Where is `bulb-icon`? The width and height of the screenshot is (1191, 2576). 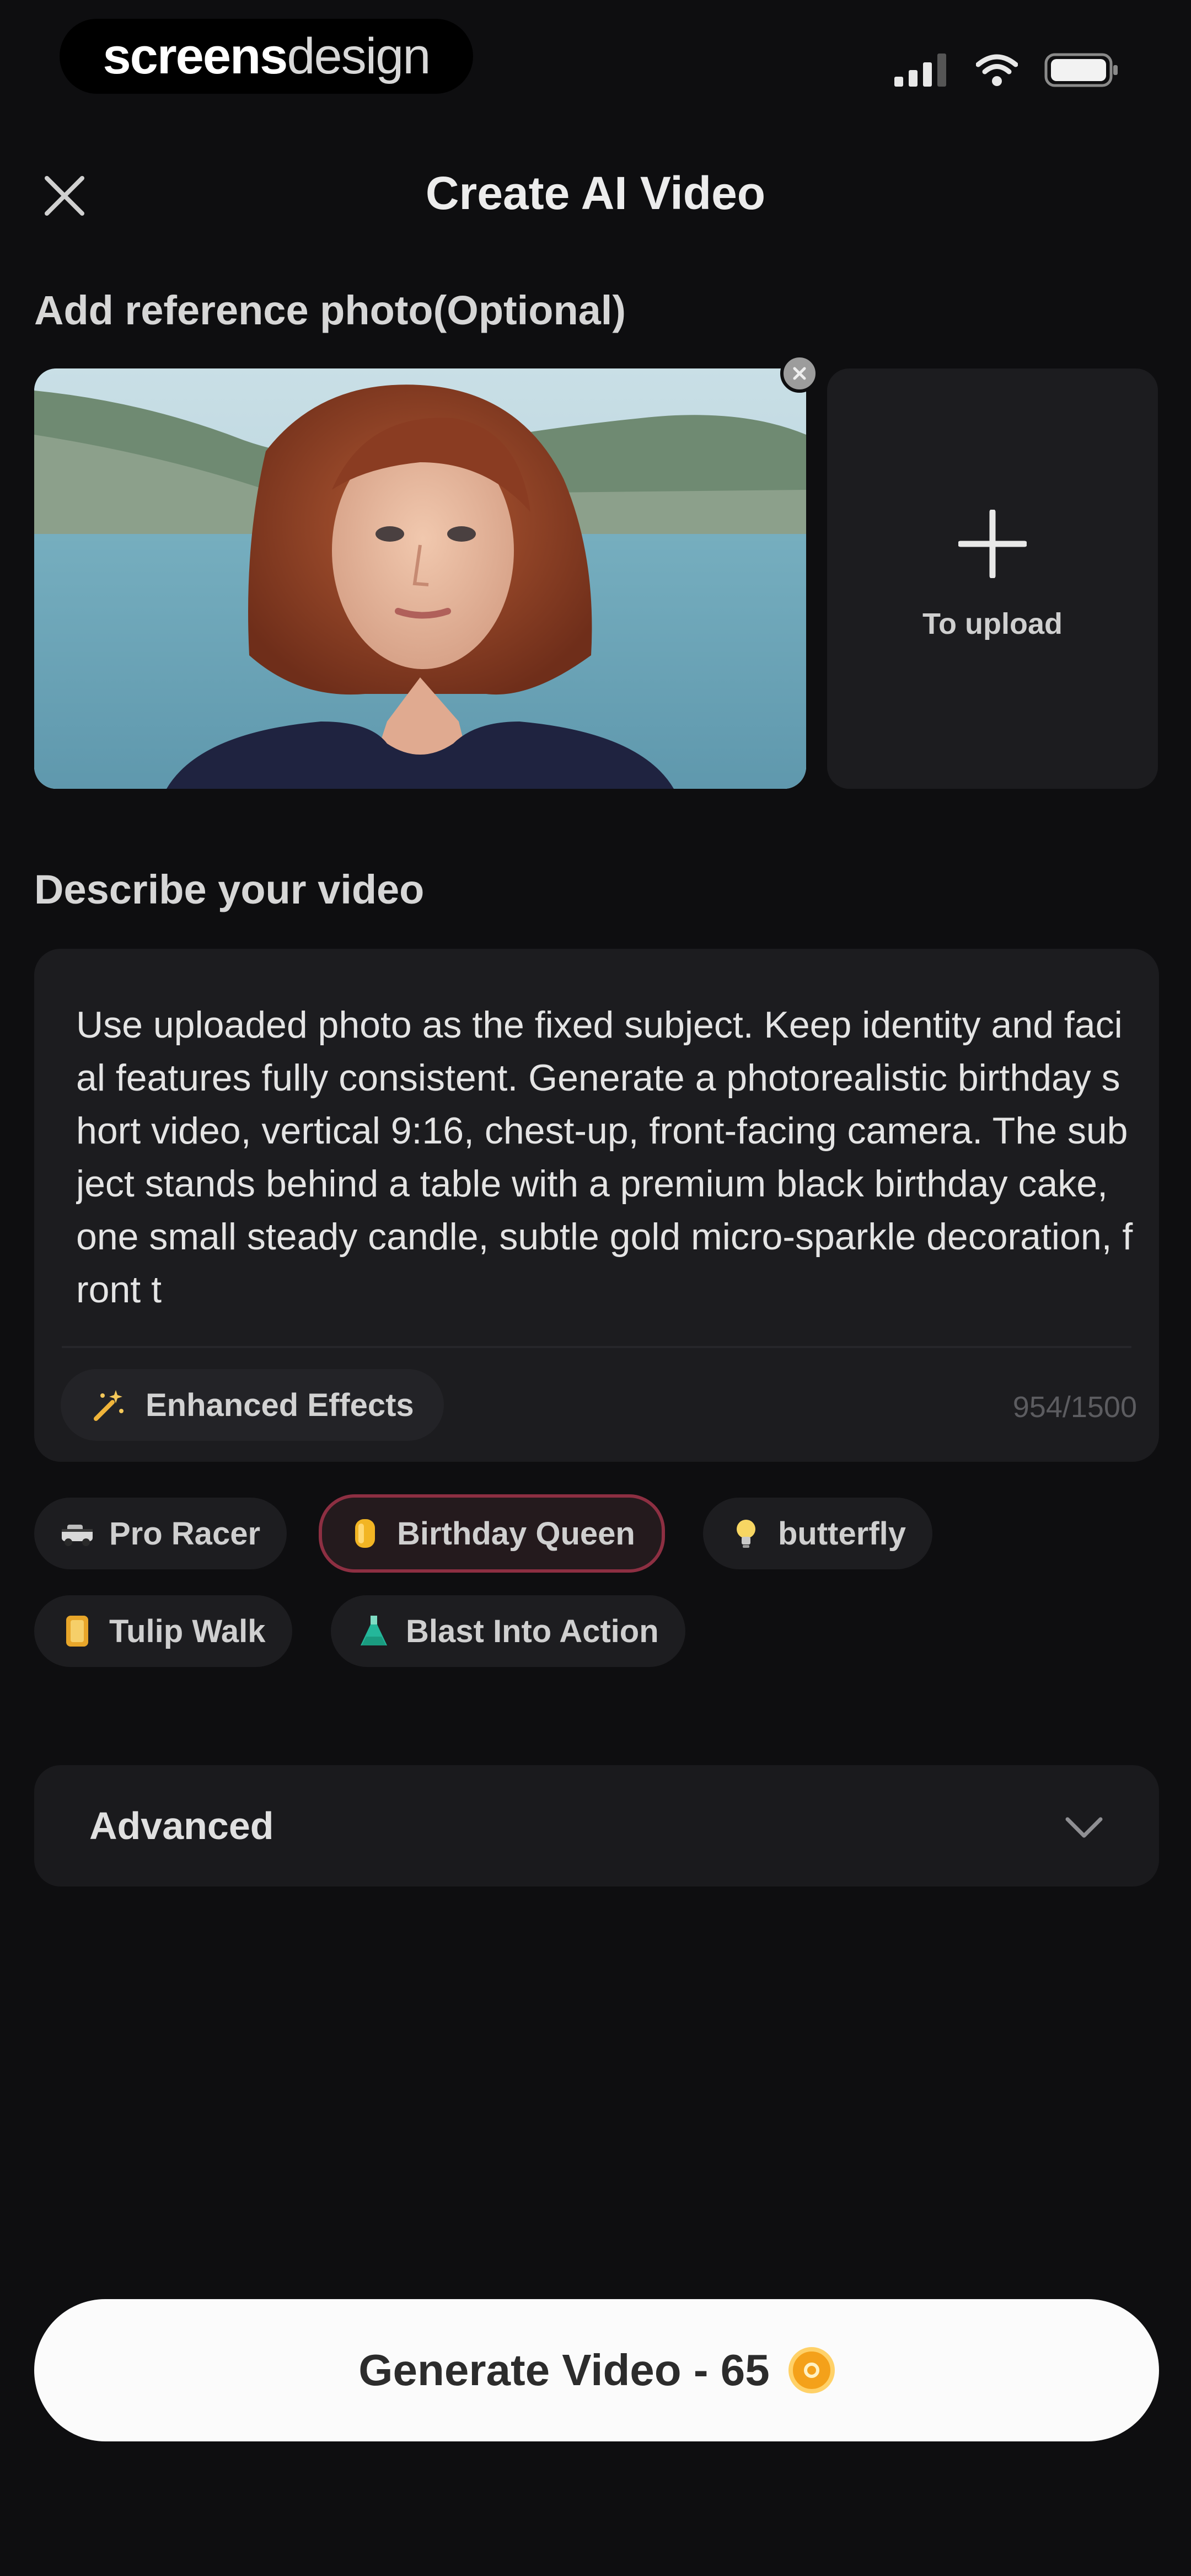 bulb-icon is located at coordinates (746, 1533).